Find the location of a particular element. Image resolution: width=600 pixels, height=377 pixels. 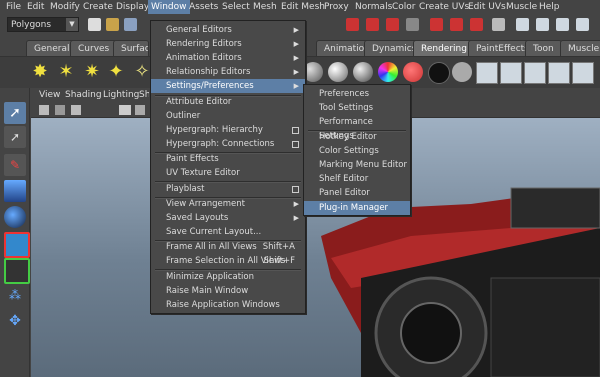

menu-item-outliner: Outliner is located at coordinates (228, 116).